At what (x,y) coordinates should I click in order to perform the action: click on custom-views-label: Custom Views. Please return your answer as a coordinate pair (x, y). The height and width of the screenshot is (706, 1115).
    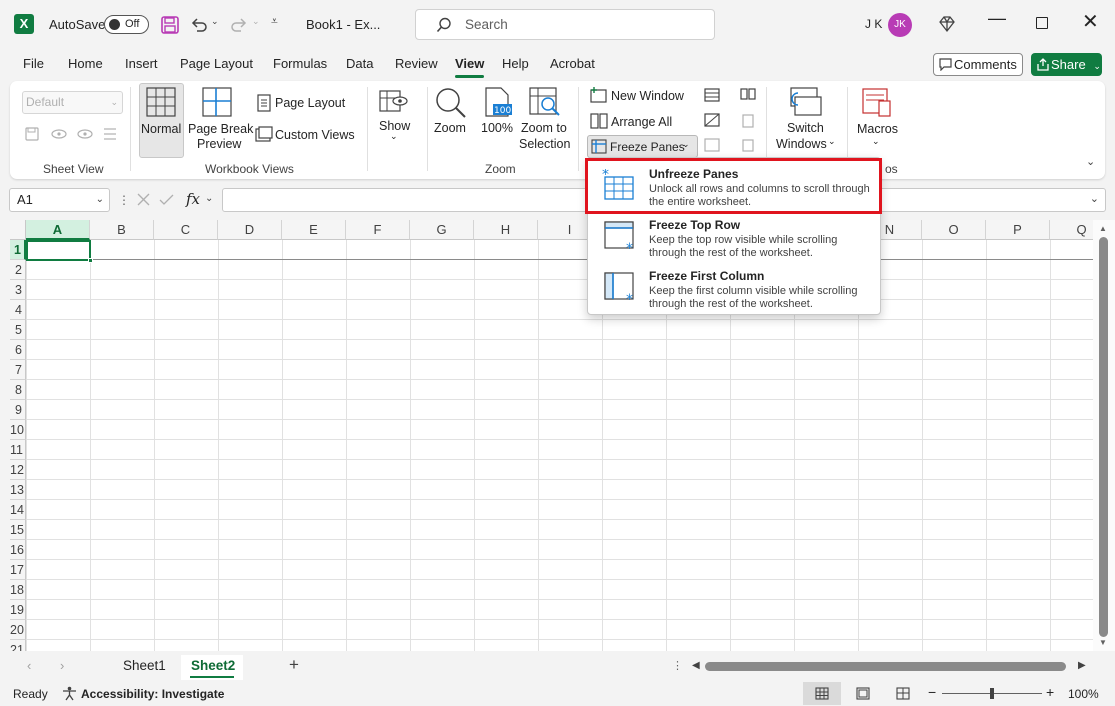
    Looking at the image, I should click on (315, 135).